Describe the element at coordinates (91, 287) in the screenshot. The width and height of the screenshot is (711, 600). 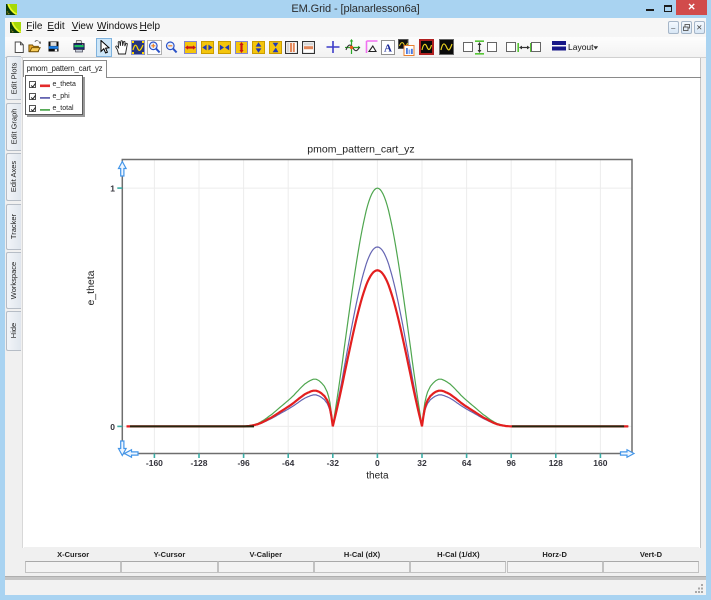
I see `svg-text: e_theta` at that location.